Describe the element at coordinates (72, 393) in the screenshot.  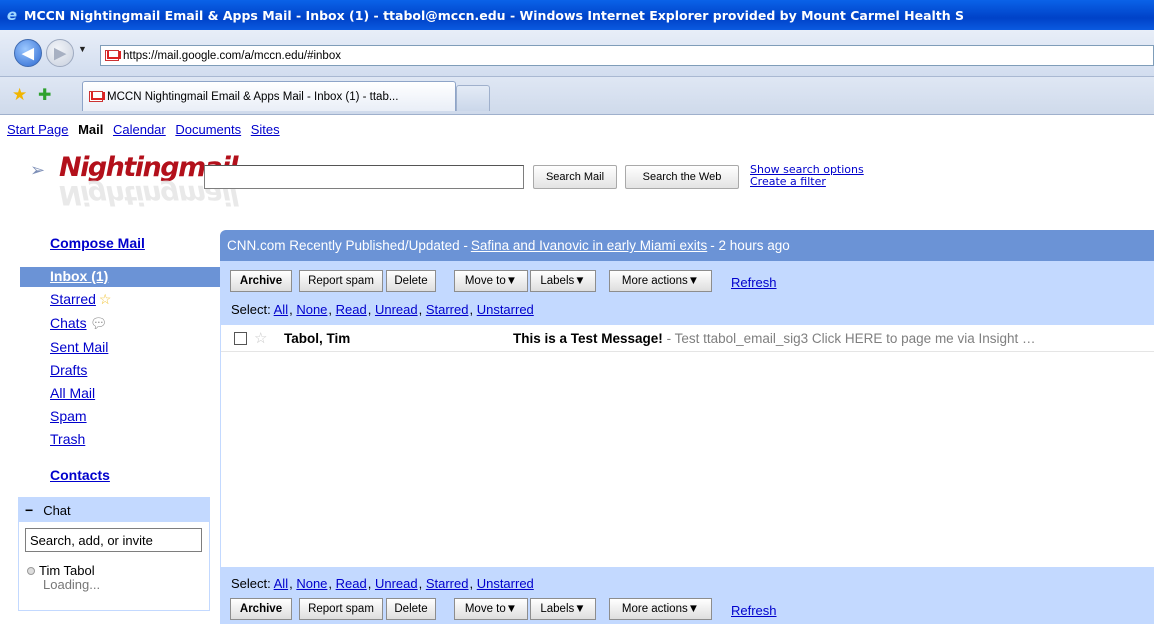
I see `sidebar-item-all-mail: All Mail` at that location.